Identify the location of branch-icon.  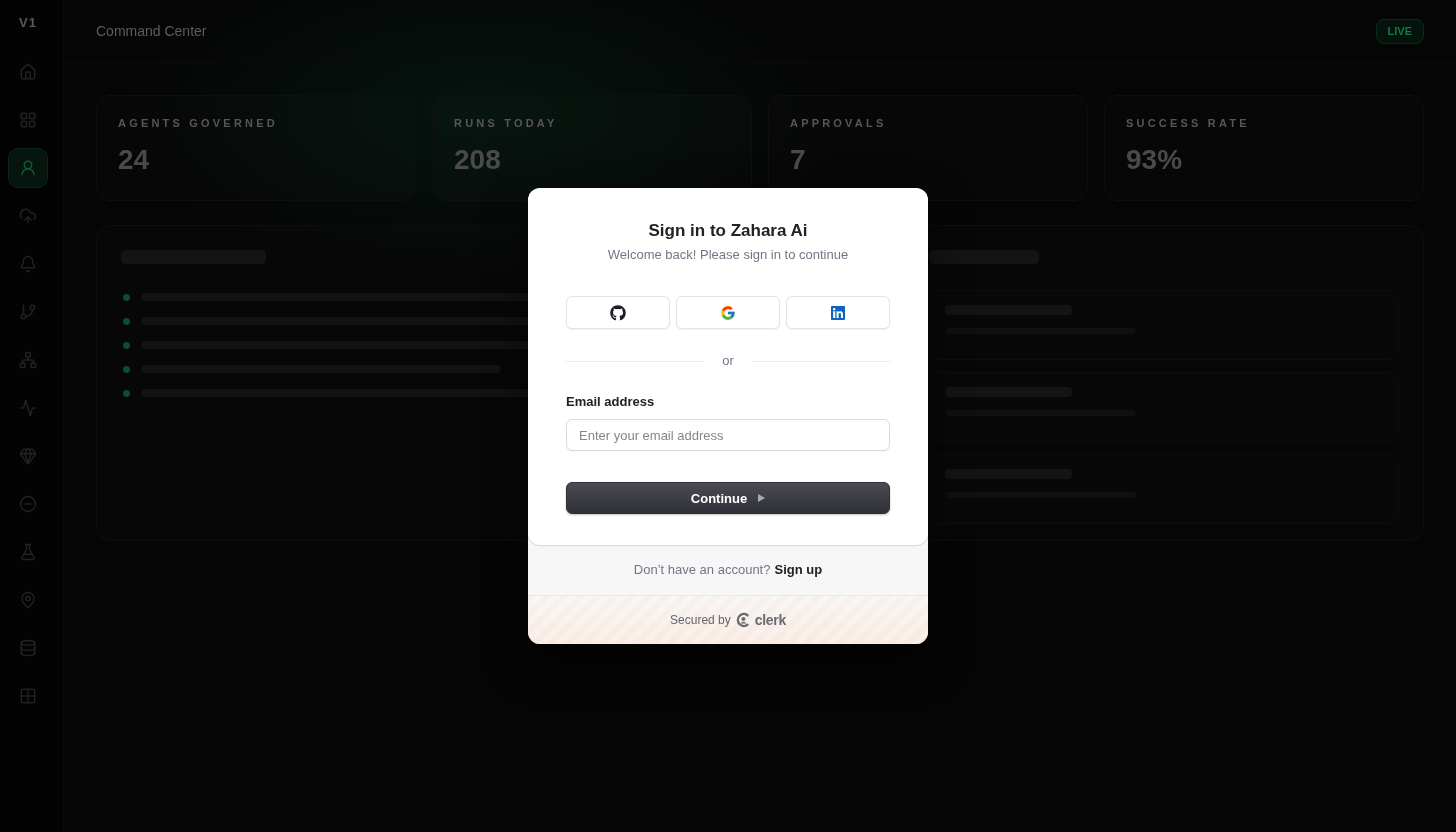
(28, 312).